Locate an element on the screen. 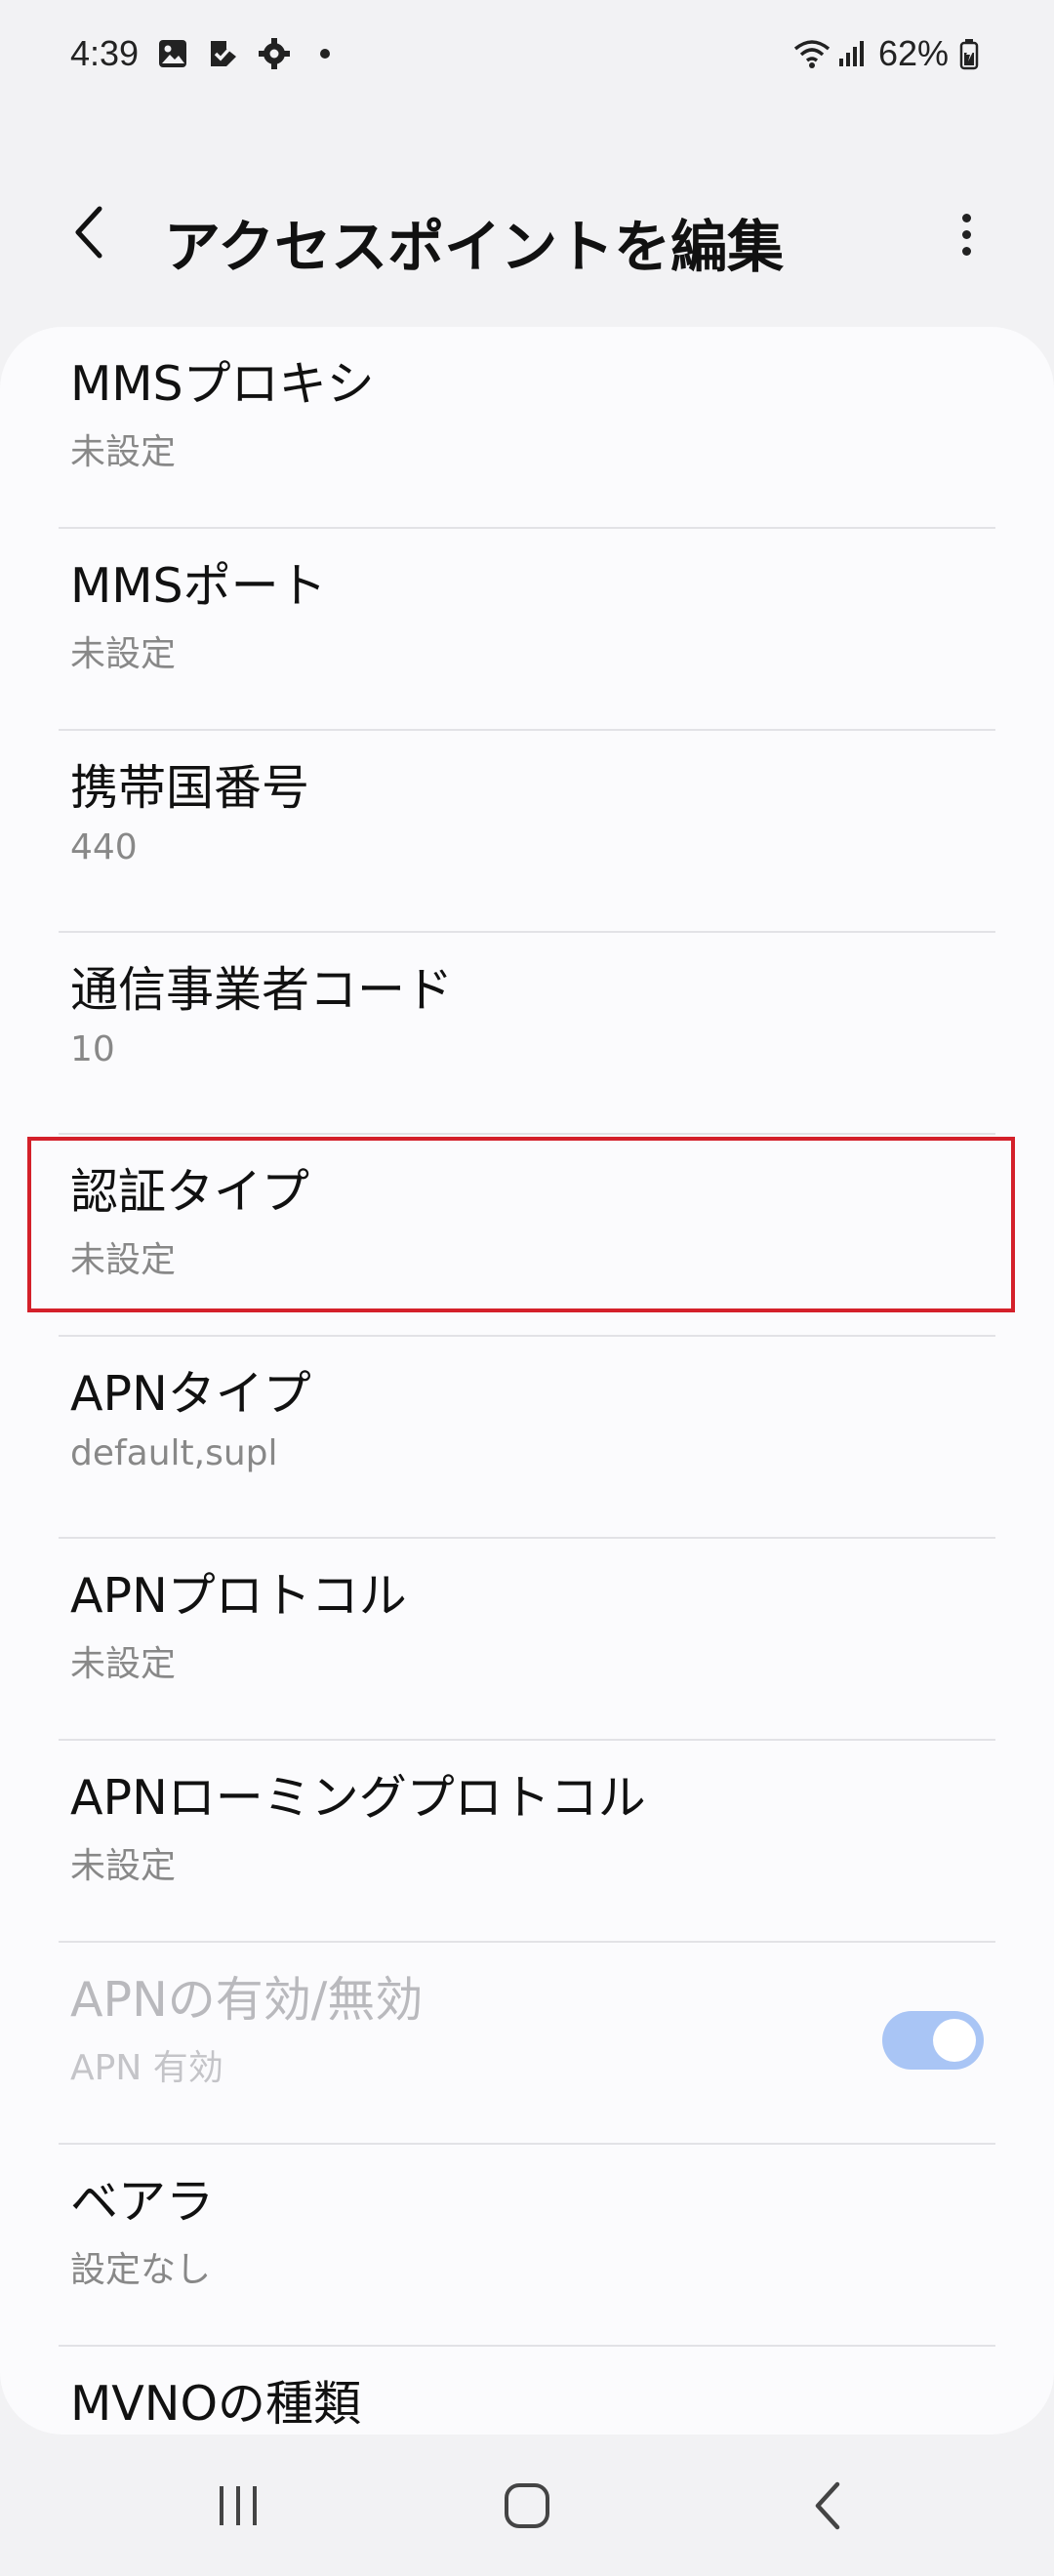 This screenshot has height=2576, width=1054. battery-percentage: 62% is located at coordinates (913, 53).